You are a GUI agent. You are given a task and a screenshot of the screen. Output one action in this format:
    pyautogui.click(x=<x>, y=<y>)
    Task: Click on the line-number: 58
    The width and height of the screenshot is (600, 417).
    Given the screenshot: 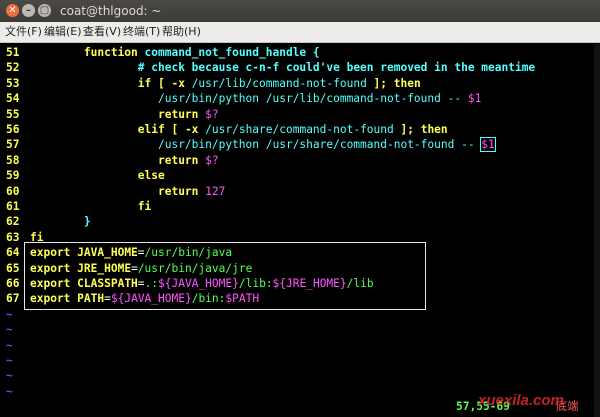 What is the action you would take?
    pyautogui.click(x=13, y=160)
    